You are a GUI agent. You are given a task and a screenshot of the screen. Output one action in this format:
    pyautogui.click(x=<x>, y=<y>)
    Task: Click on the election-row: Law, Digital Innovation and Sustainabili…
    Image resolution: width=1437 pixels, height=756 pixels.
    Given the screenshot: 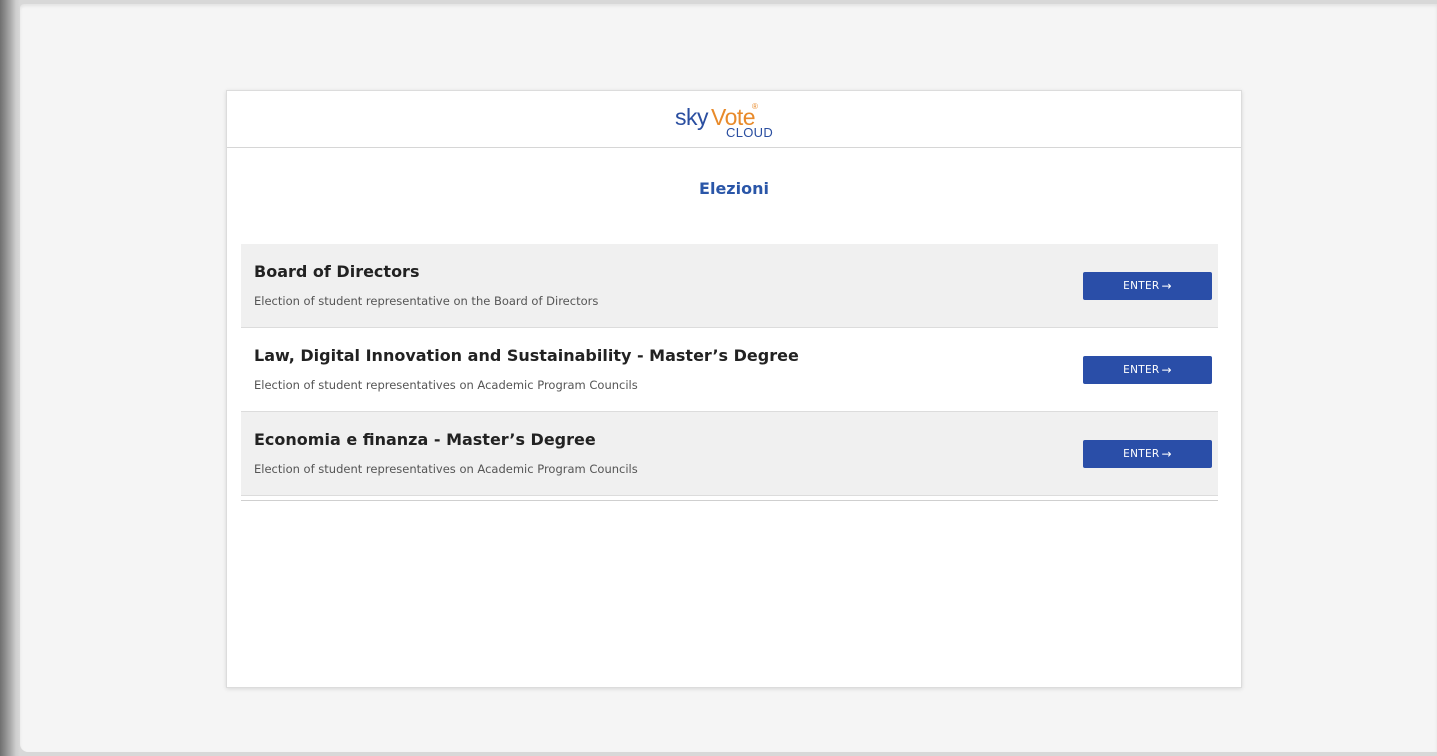 What is the action you would take?
    pyautogui.click(x=729, y=370)
    